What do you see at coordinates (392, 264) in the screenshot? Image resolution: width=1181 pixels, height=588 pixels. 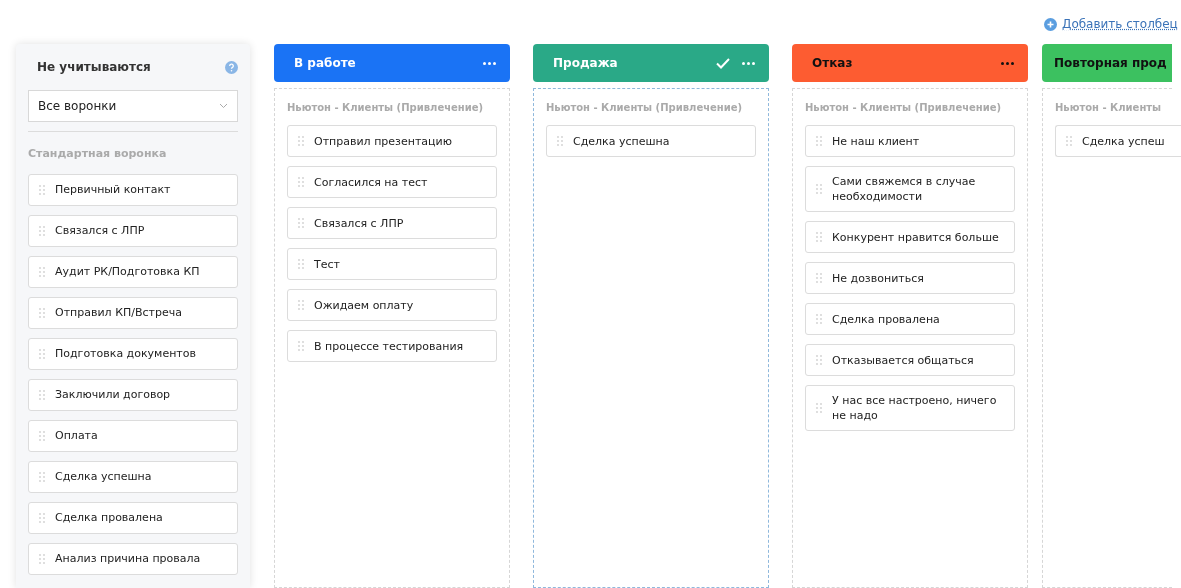 I see `stage-card: Тест` at bounding box center [392, 264].